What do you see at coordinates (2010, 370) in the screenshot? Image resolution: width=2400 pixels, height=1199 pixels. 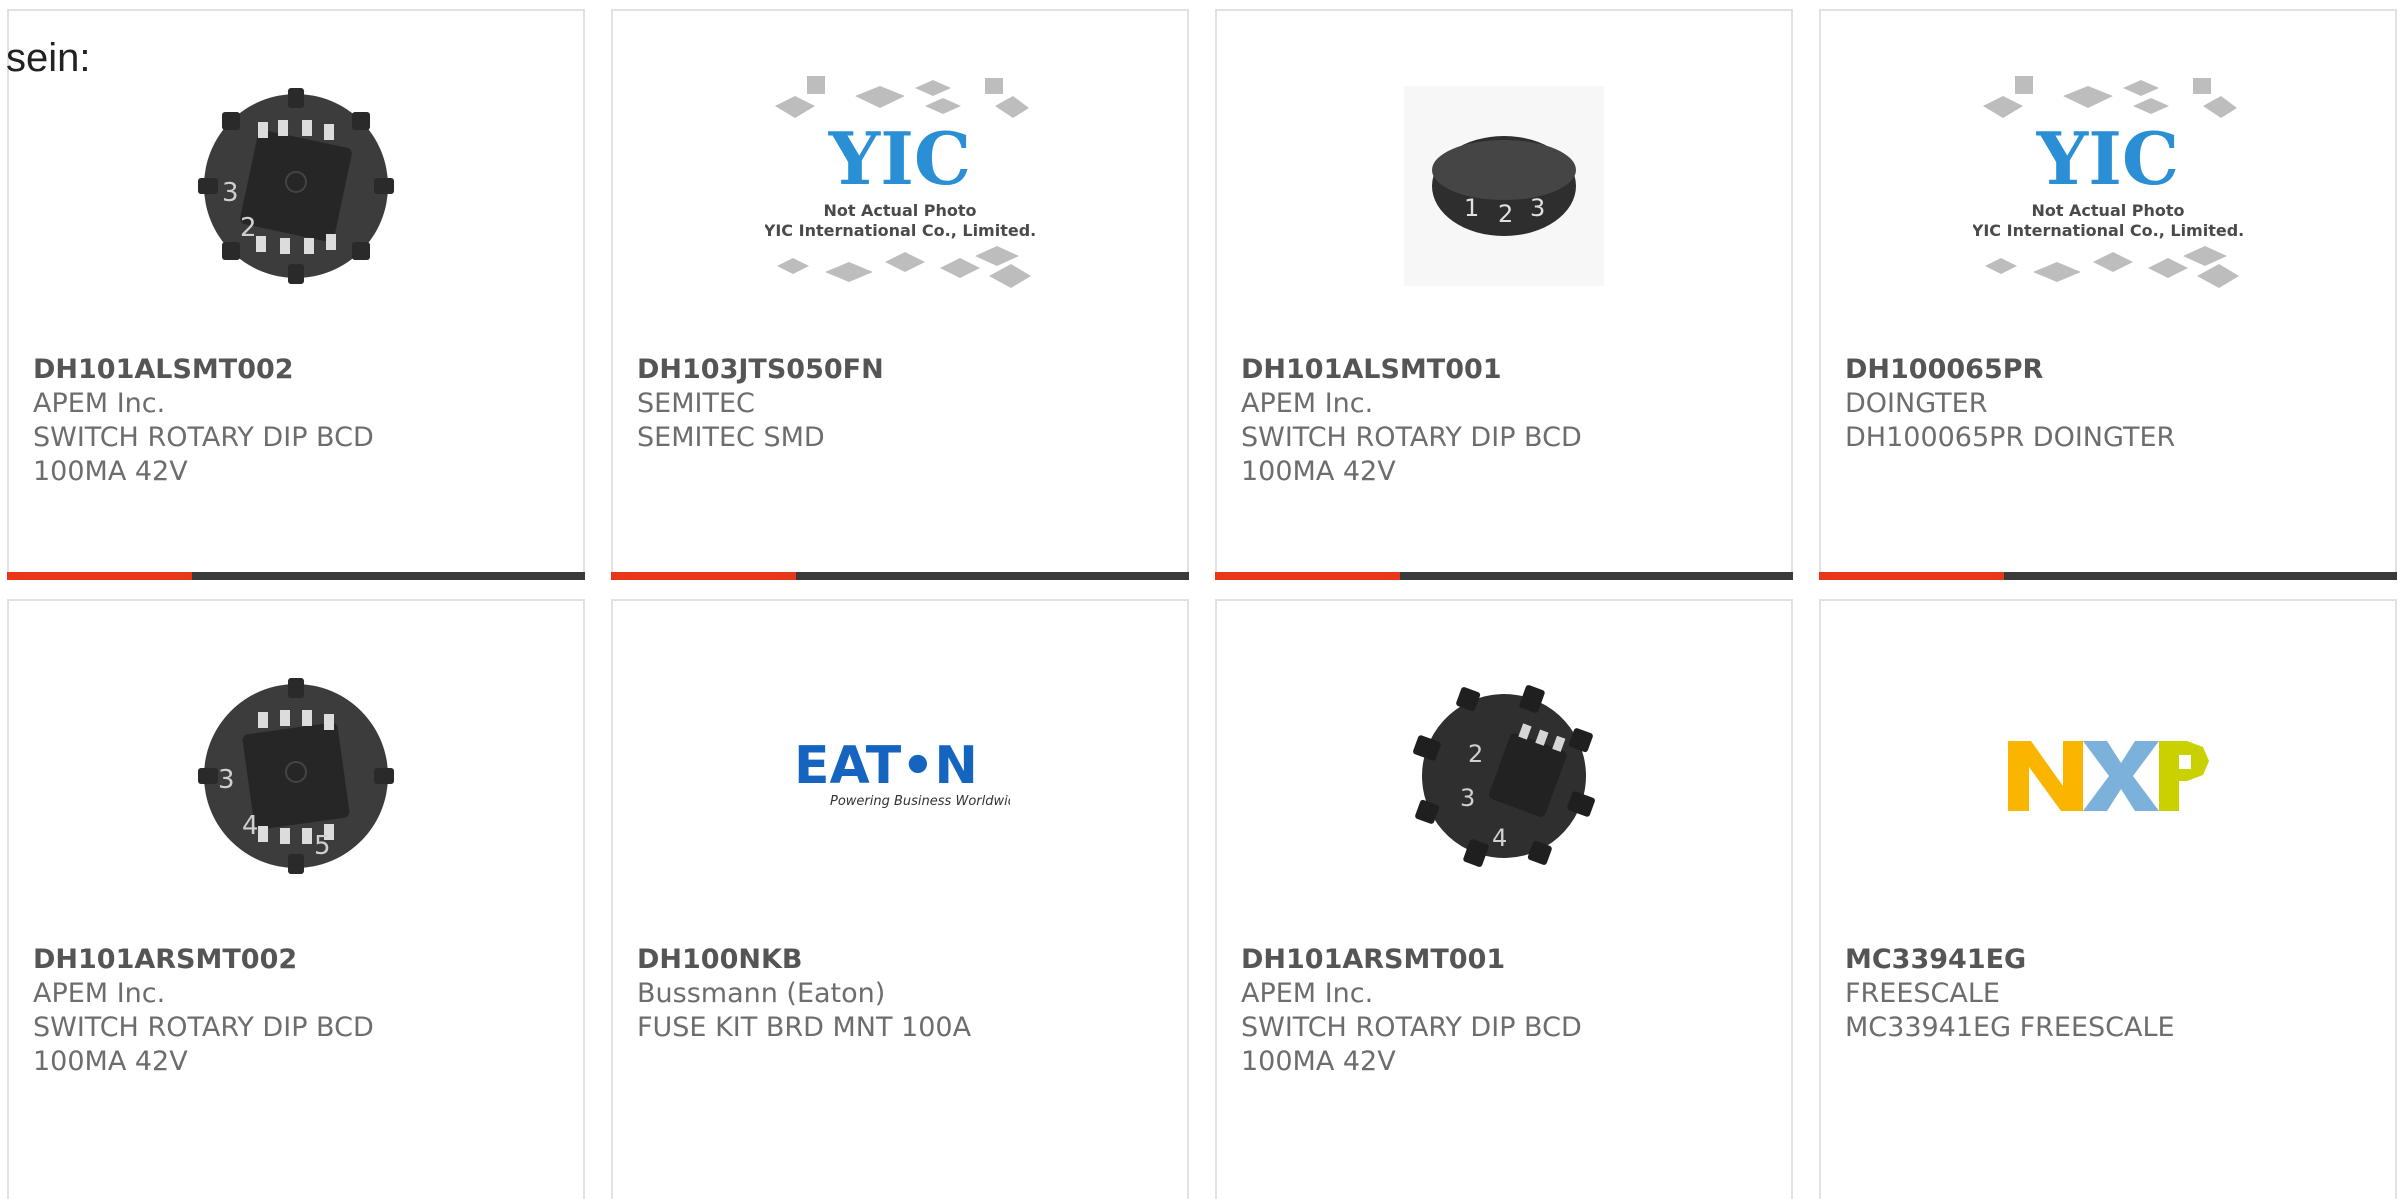 I see `part-number: DH100065PR` at bounding box center [2010, 370].